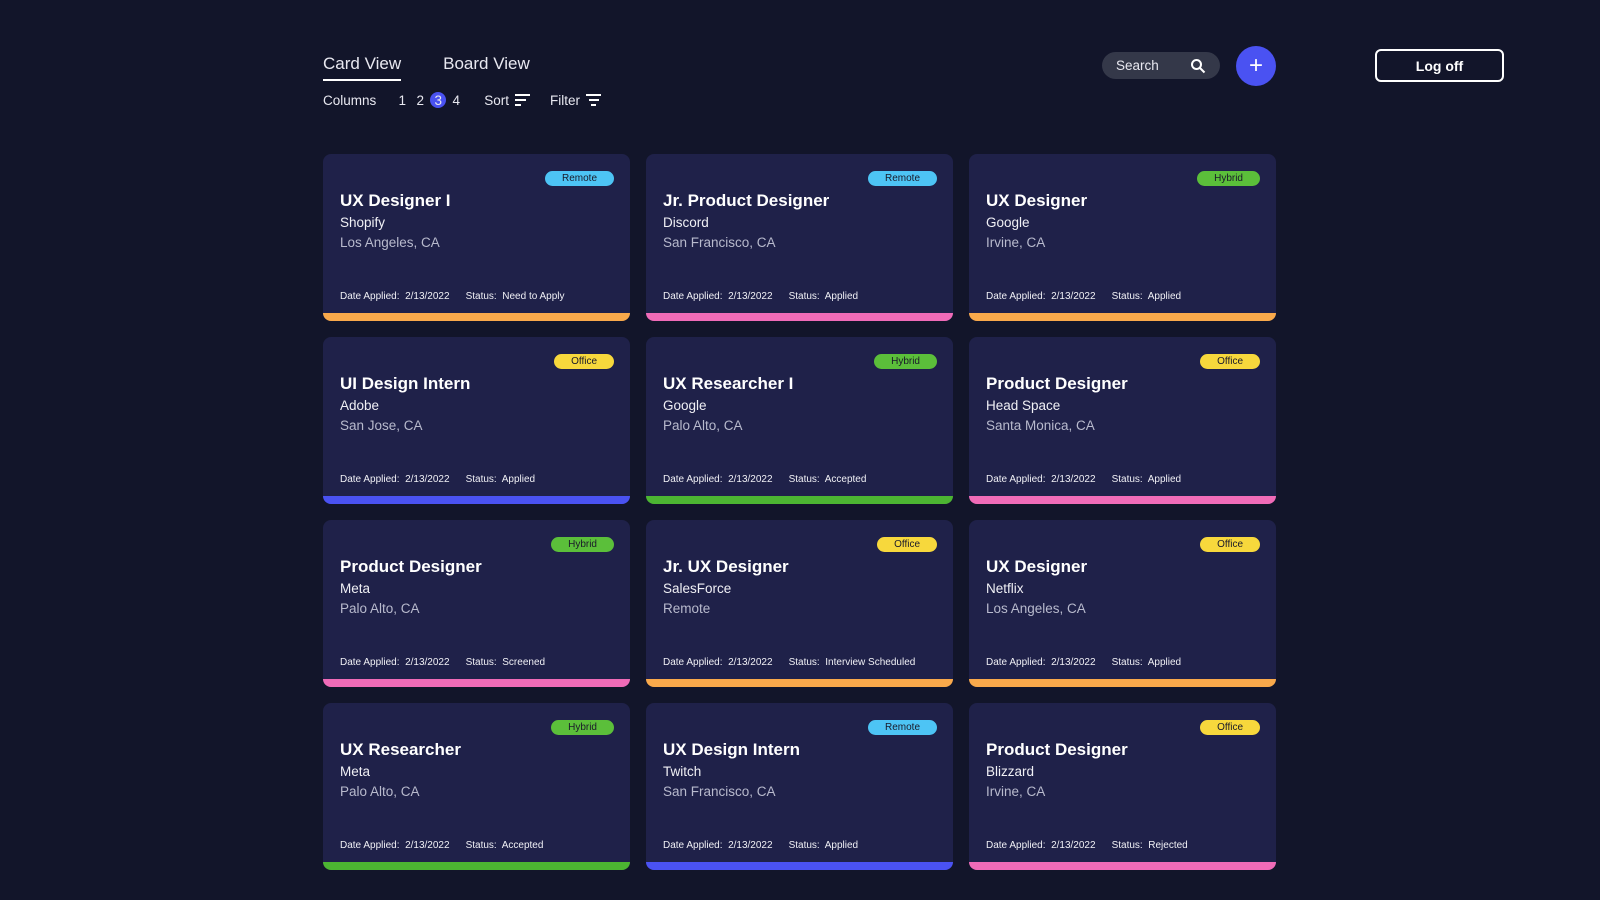  What do you see at coordinates (363, 222) in the screenshot?
I see `company-name: Shopify` at bounding box center [363, 222].